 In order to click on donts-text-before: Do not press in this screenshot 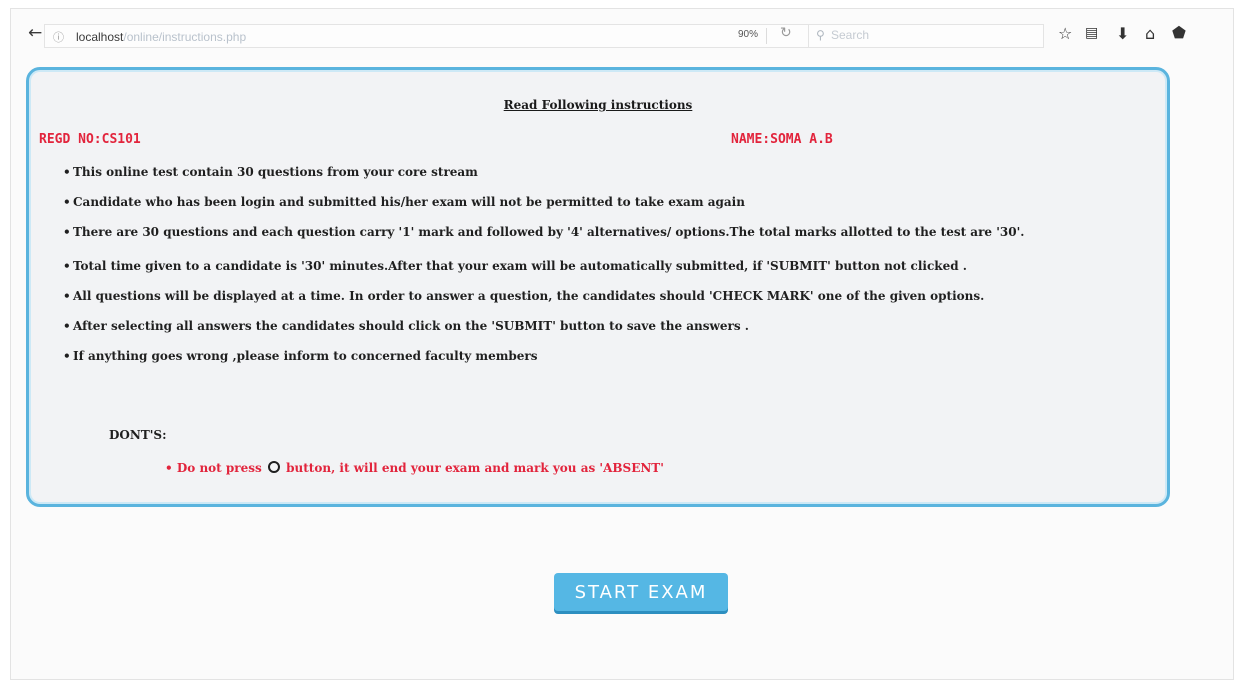, I will do `click(219, 468)`.